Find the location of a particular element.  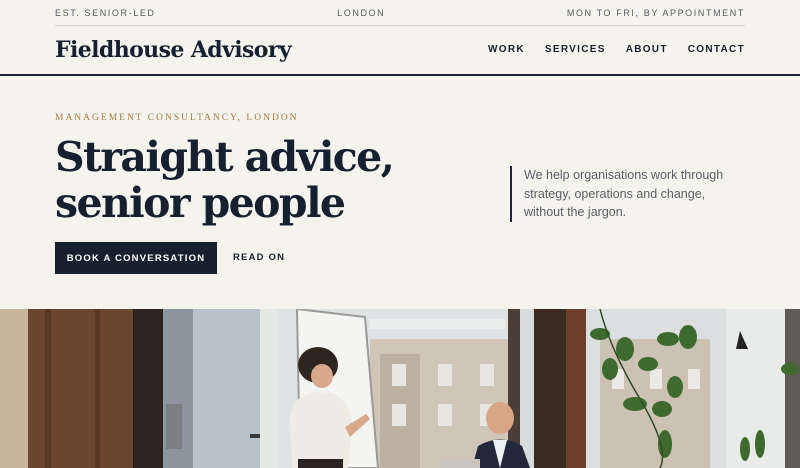

book-conversation-button: BOOK A CONVERSATION is located at coordinates (136, 258).